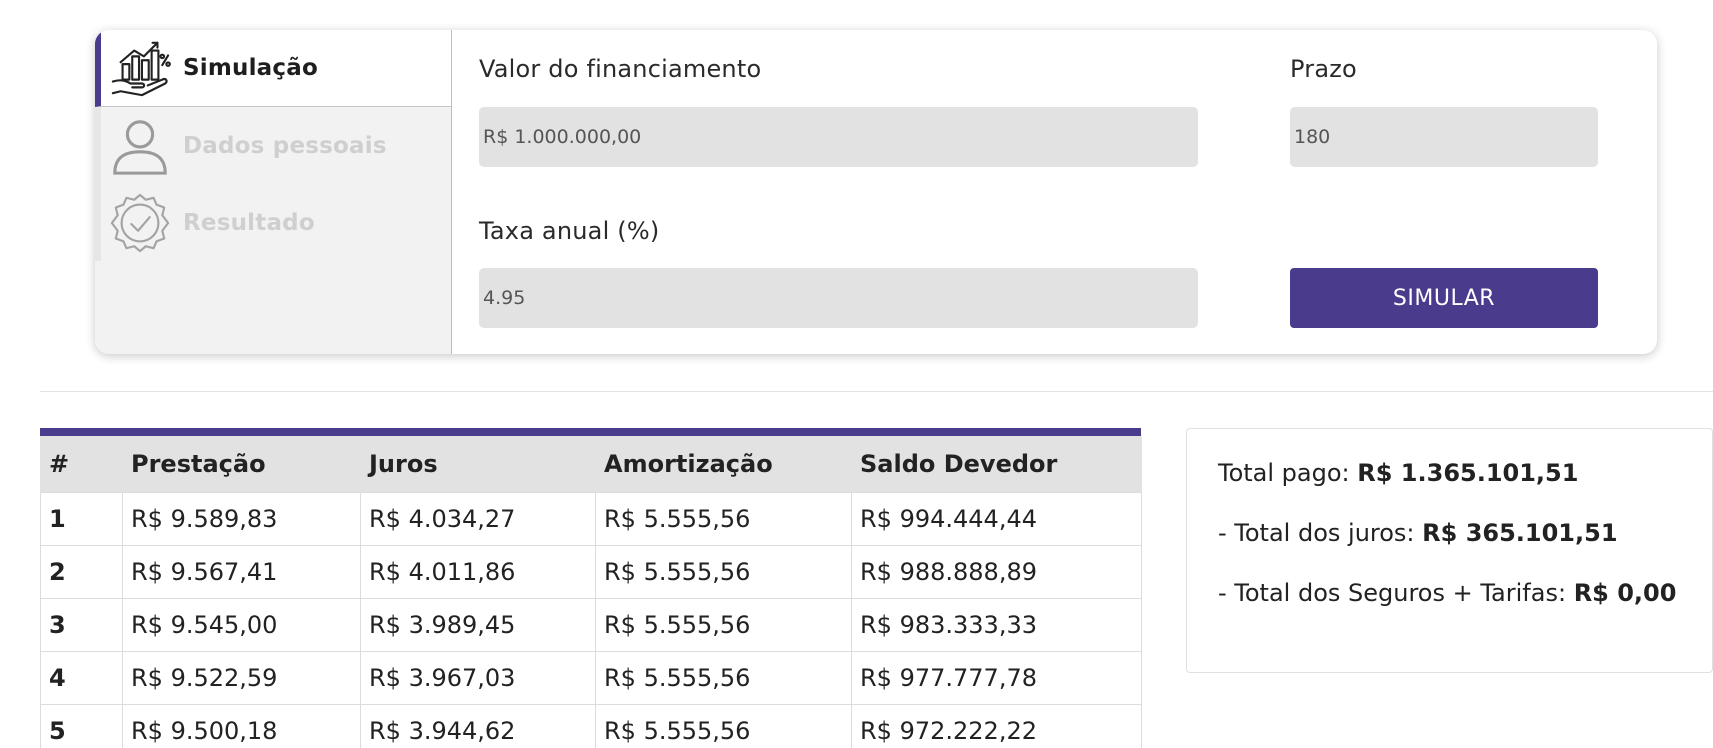  I want to click on cell-saldo-devedor: R$ 977.777,78, so click(996, 678).